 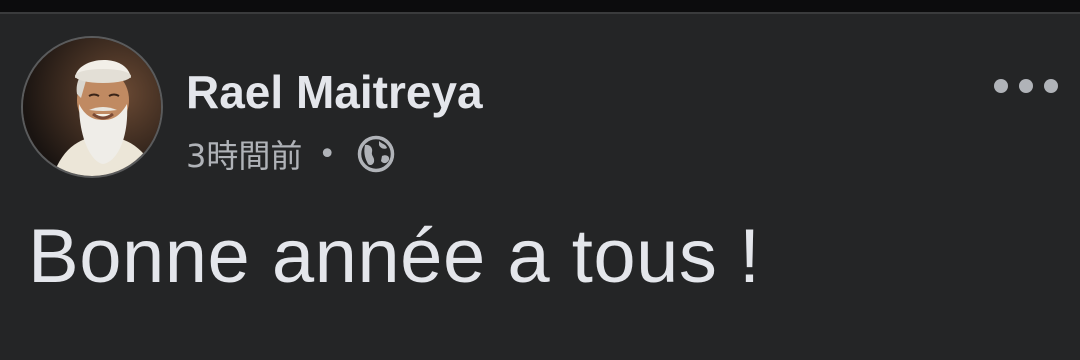 I want to click on more-options-icon, so click(x=1001, y=86).